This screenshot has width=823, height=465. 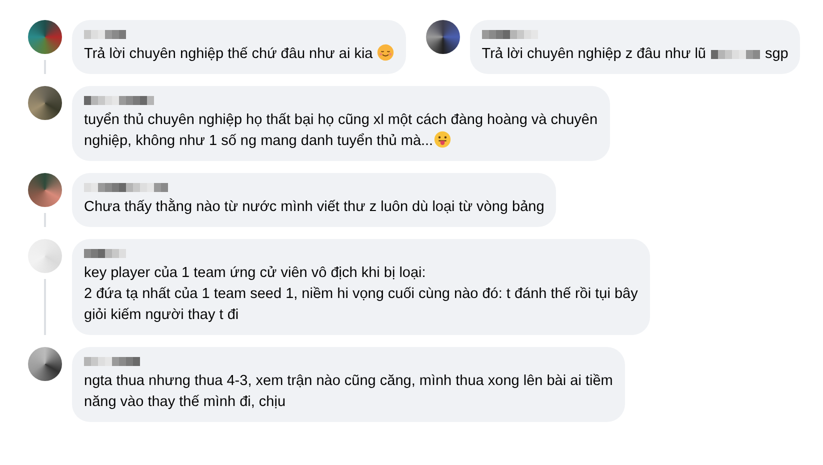 What do you see at coordinates (348, 381) in the screenshot?
I see `comment-text: ngta thua nhưng thua 4-3, xem trận nào cũng căng, mình thua xong lên bài ai tiềm` at bounding box center [348, 381].